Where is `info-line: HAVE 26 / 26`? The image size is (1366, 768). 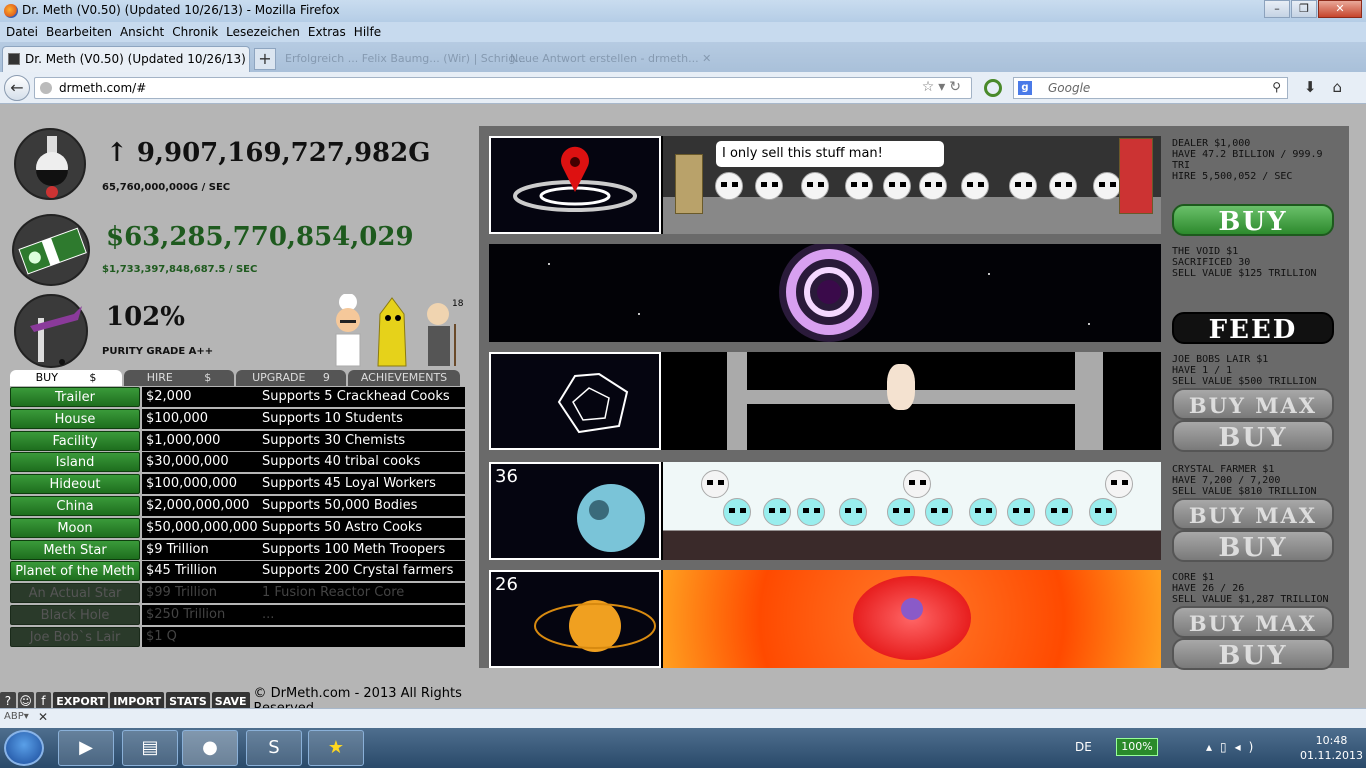 info-line: HAVE 26 / 26 is located at coordinates (1208, 588).